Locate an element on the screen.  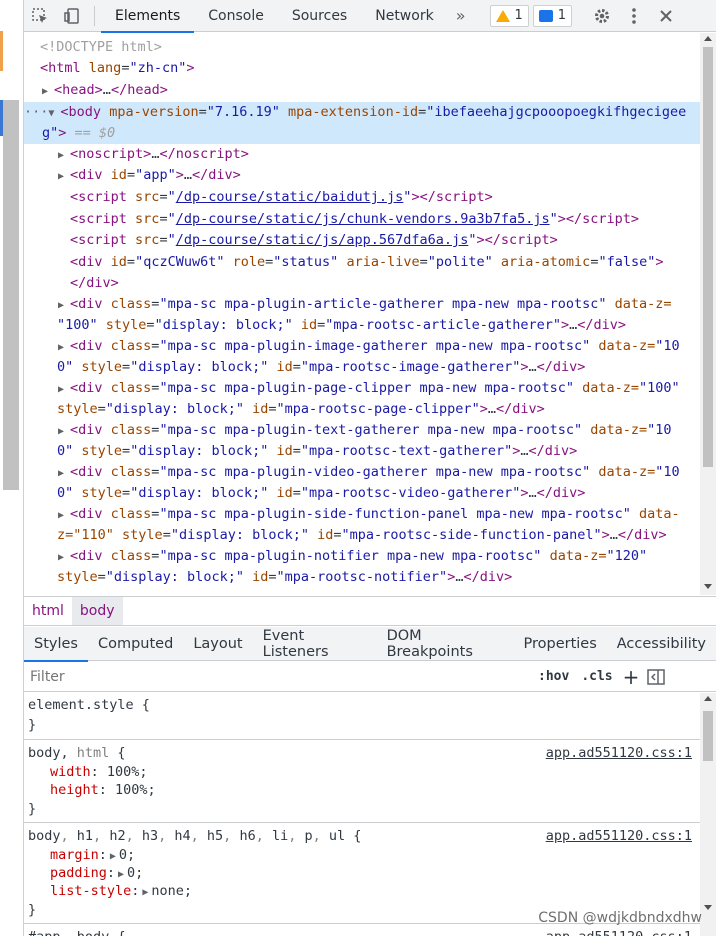
collapse-triangle-icon: ▼ is located at coordinates (54, 114).